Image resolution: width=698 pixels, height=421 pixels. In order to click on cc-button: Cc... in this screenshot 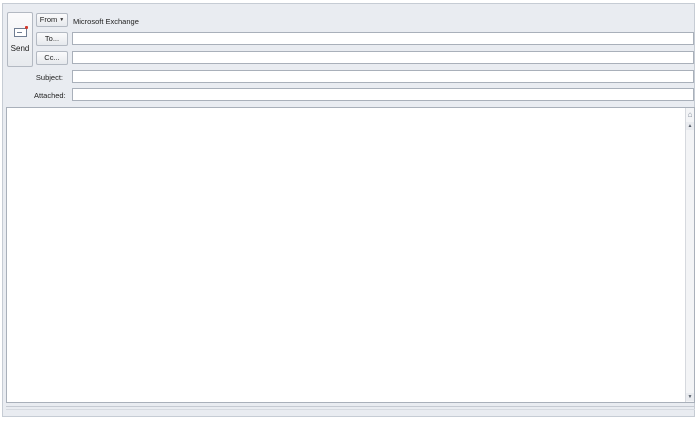, I will do `click(52, 58)`.